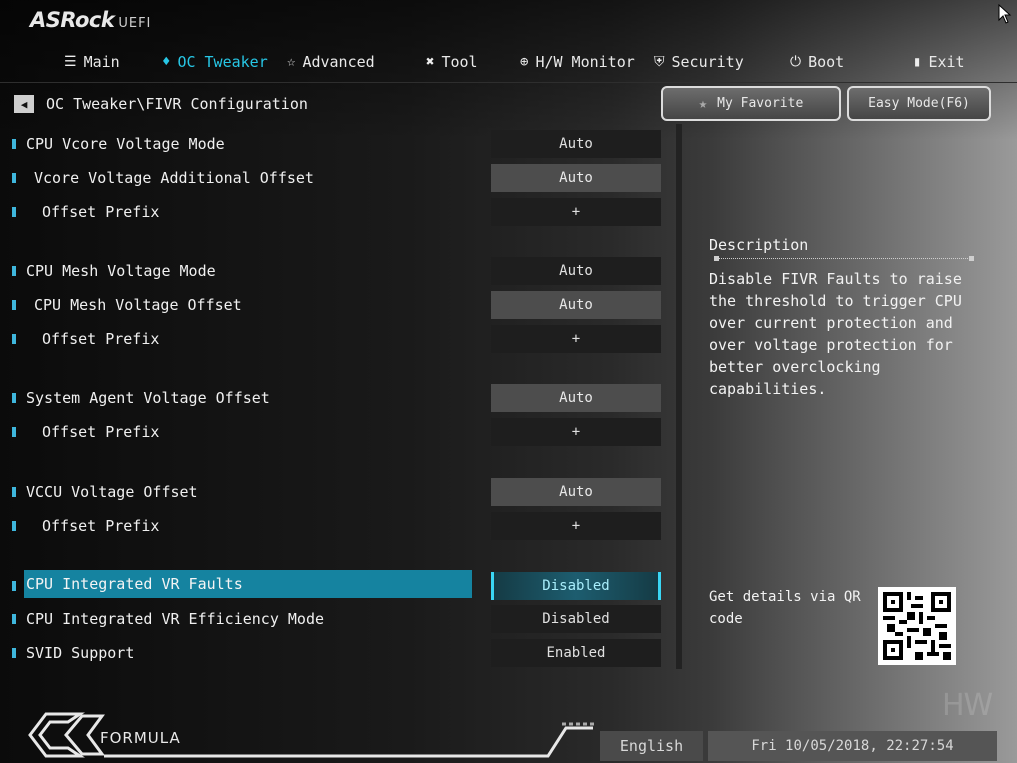 This screenshot has width=1017, height=763. Describe the element at coordinates (576, 653) in the screenshot. I see `setting-value: Enabled` at that location.